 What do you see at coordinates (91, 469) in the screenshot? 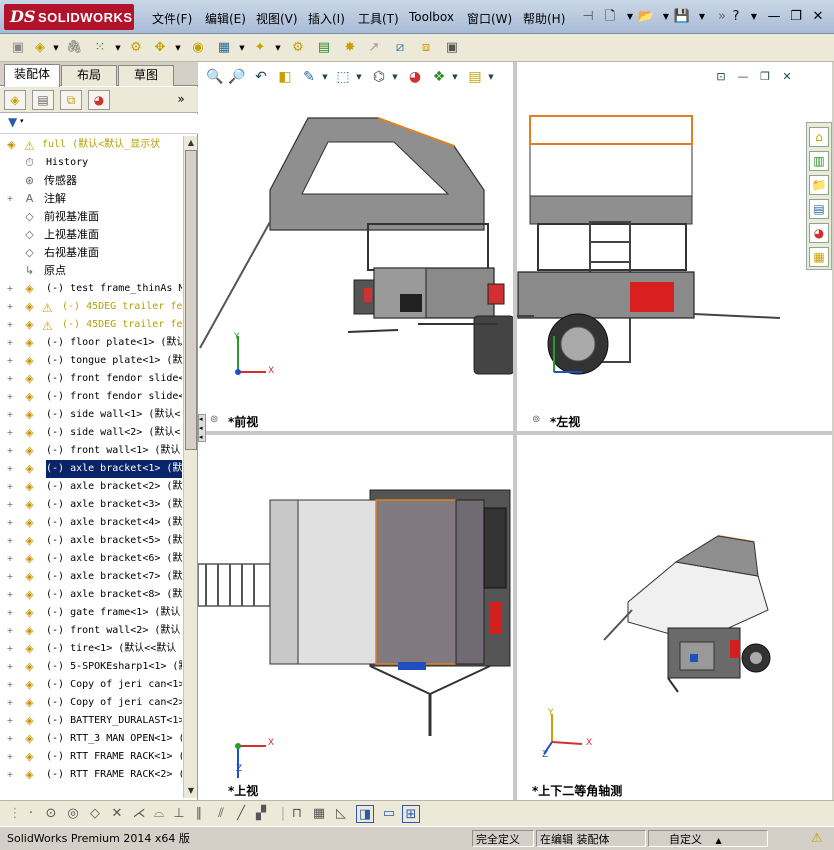
I see `tree-item: + ◈ (-) axle bracket<1> (默` at bounding box center [91, 469].